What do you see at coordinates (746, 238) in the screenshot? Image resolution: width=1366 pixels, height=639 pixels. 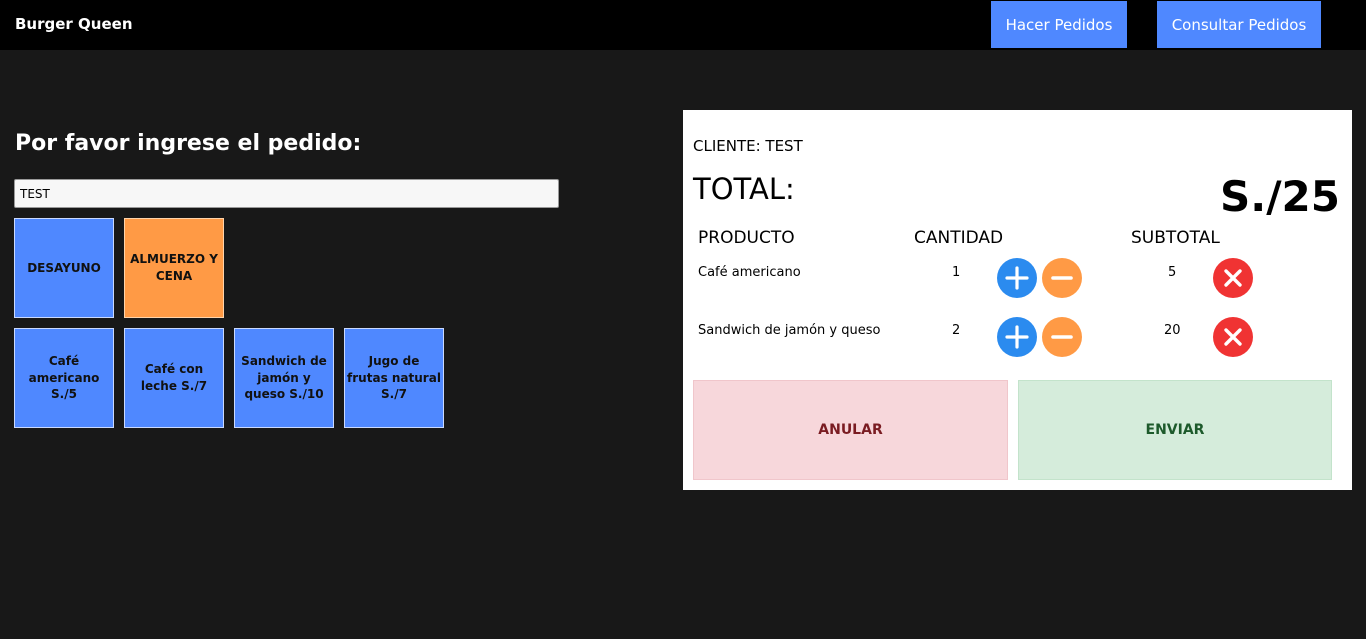 I see `column-header-producto: PRODUCTO` at bounding box center [746, 238].